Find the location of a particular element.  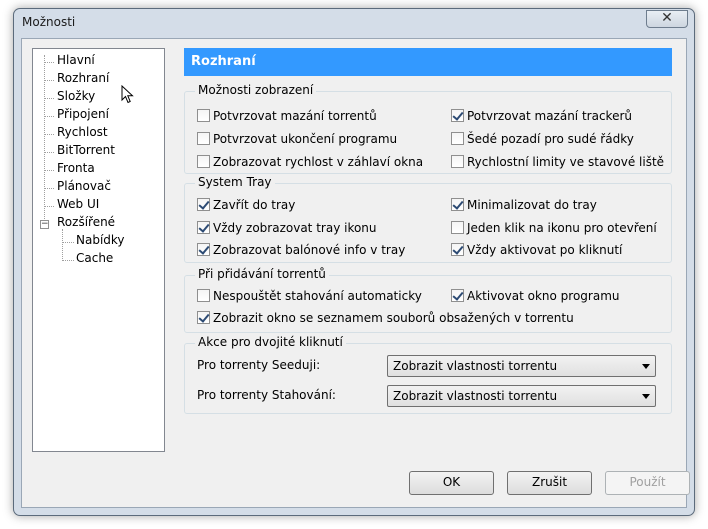

always-show-tray-icon-checkbox: Vždy zobrazovat tray ikonu is located at coordinates (287, 228).